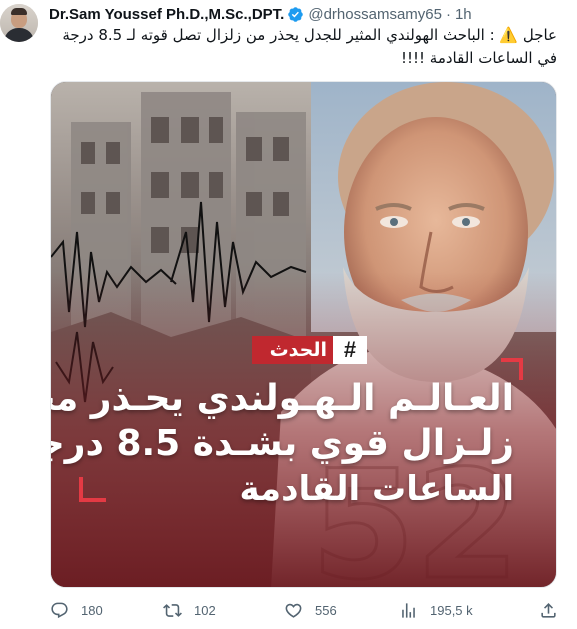 This screenshot has width=577, height=629. I want to click on views-count: 195,5 k, so click(451, 610).